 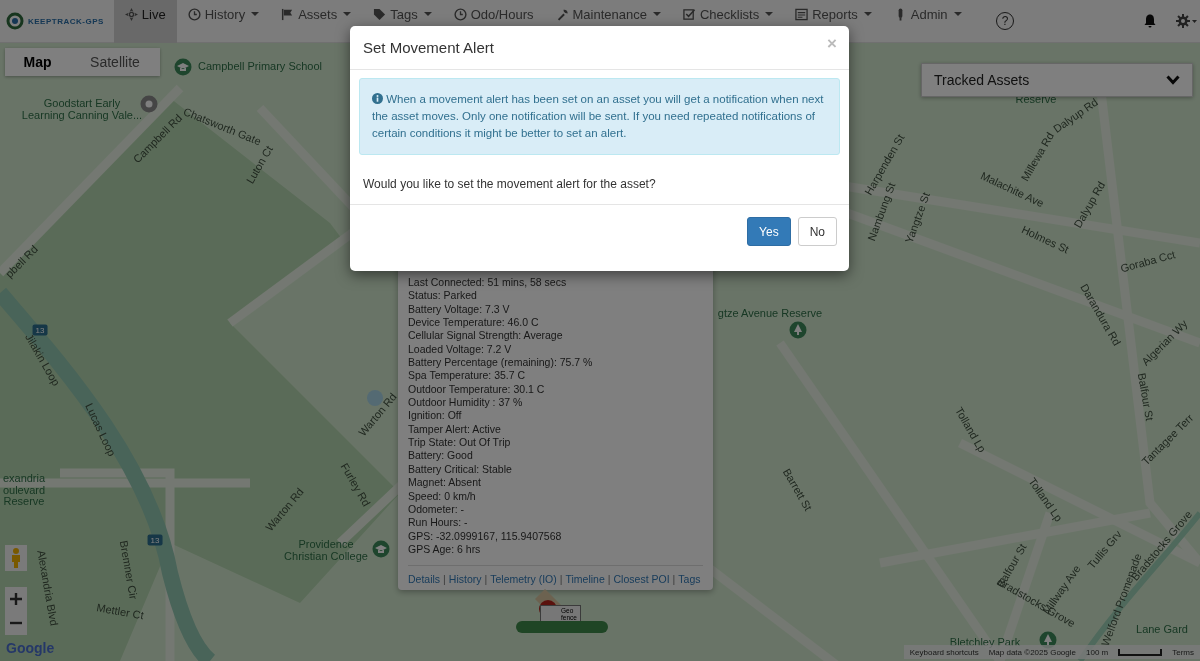 What do you see at coordinates (944, 652) in the screenshot?
I see `keyboard-shortcuts-link: Keyboard shortcuts` at bounding box center [944, 652].